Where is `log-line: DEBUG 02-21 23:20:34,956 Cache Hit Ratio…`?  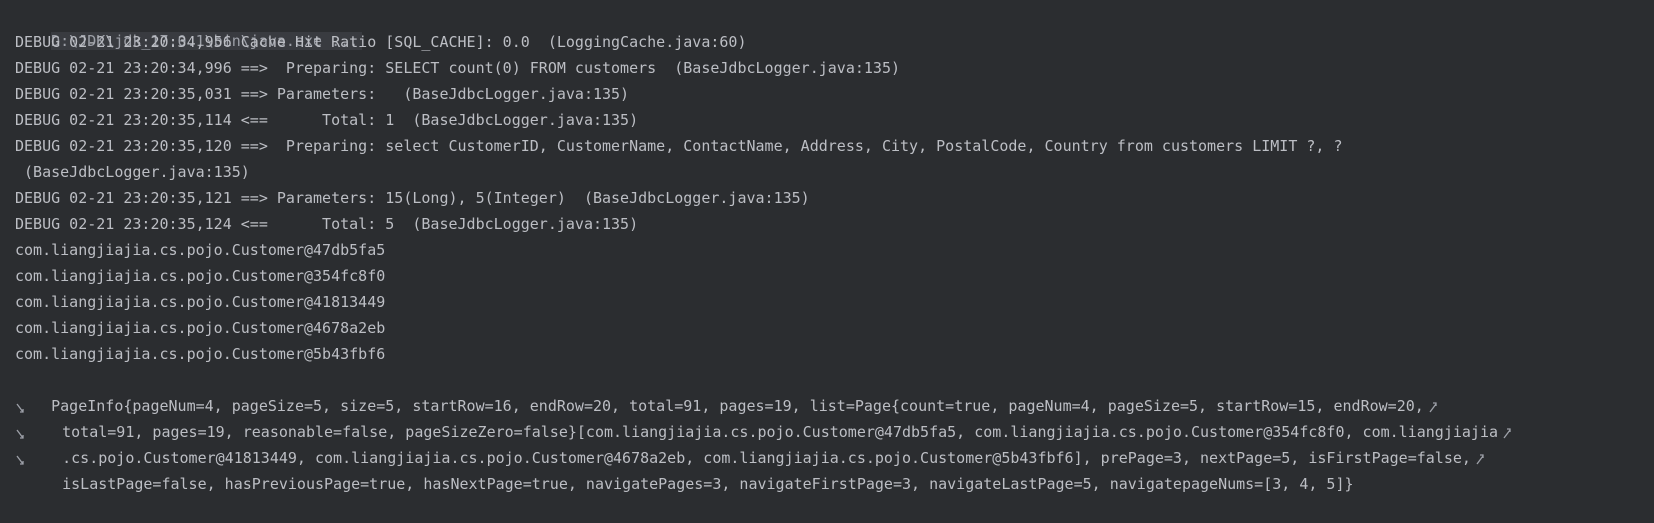 log-line: DEBUG 02-21 23:20:34,956 Cache Hit Ratio… is located at coordinates (381, 42).